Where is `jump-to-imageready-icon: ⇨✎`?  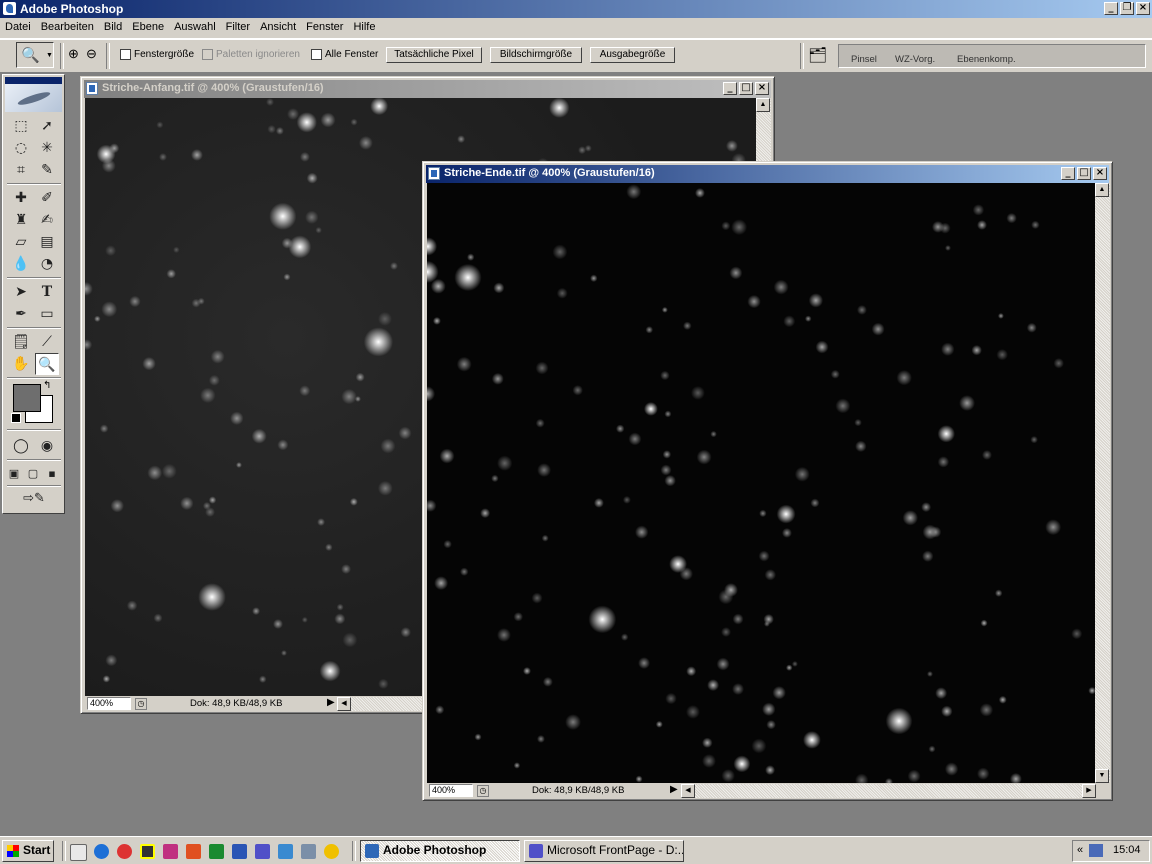
jump-to-imageready-icon: ⇨✎ is located at coordinates (34, 499).